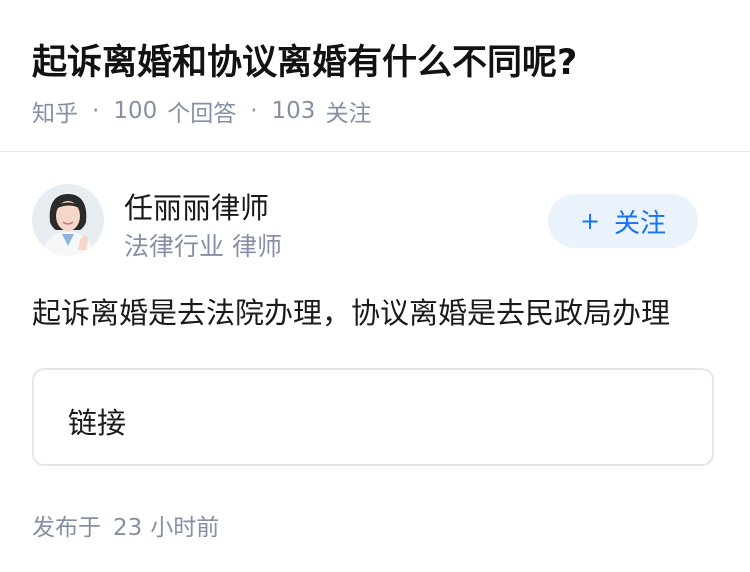 The height and width of the screenshot is (572, 750). I want to click on publish-unit: 小时前, so click(185, 528).